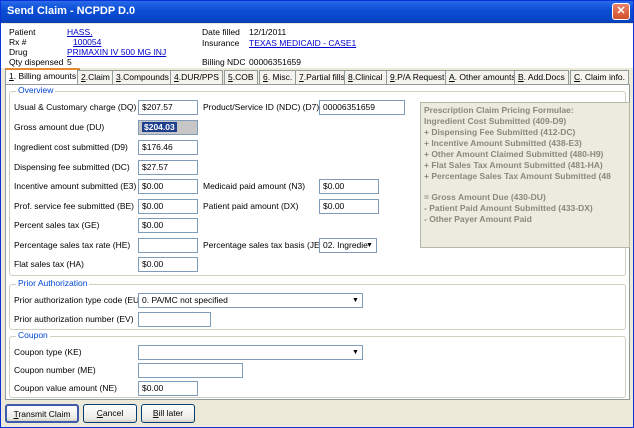 The image size is (634, 428). I want to click on coupon-value-field: $0.00, so click(168, 388).